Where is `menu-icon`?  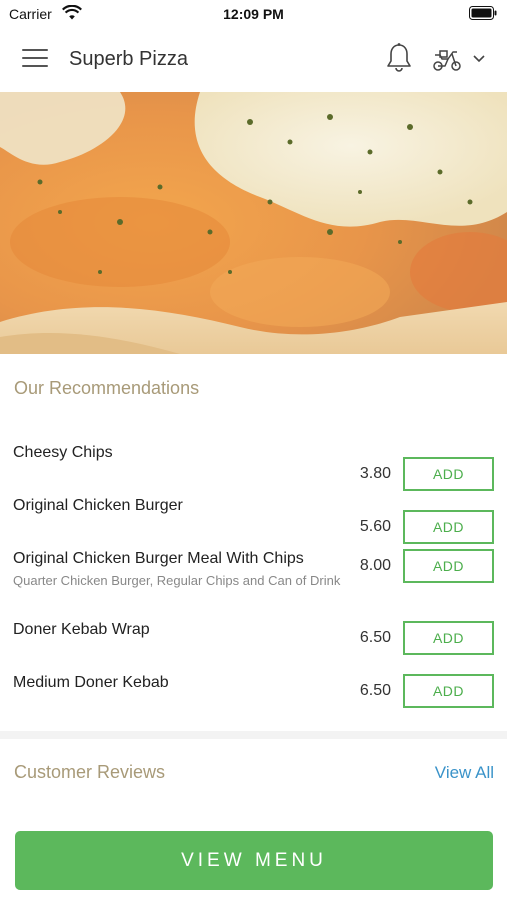
menu-icon is located at coordinates (35, 60).